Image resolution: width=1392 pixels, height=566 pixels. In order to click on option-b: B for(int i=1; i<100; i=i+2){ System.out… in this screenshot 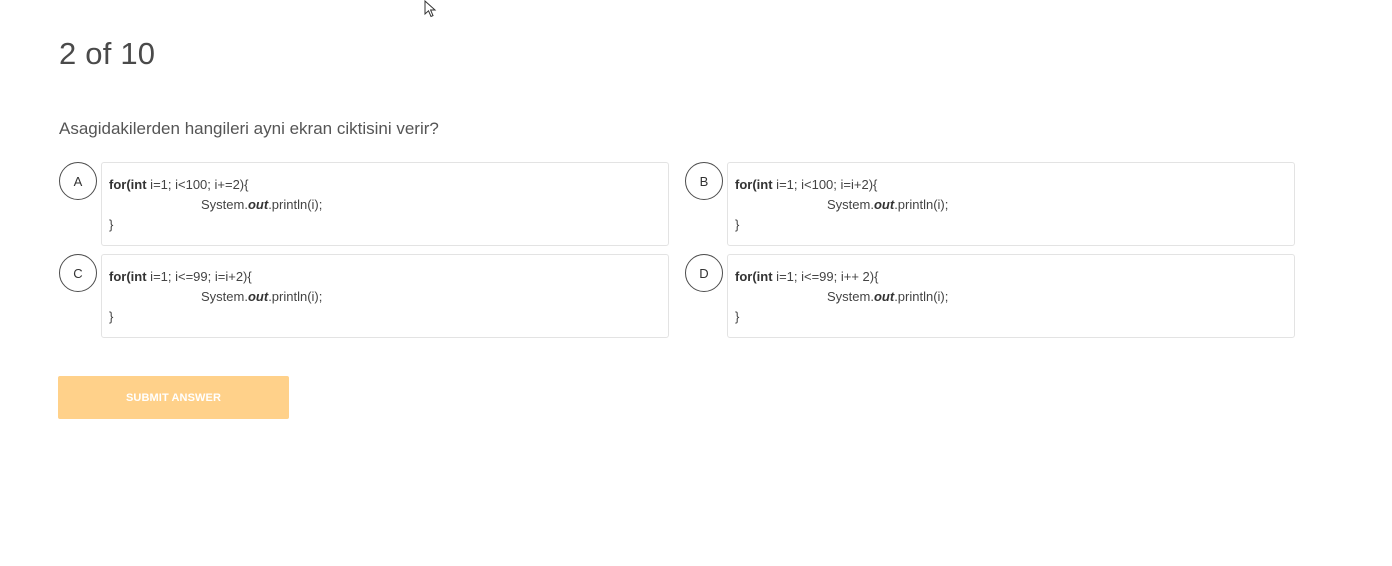, I will do `click(990, 204)`.